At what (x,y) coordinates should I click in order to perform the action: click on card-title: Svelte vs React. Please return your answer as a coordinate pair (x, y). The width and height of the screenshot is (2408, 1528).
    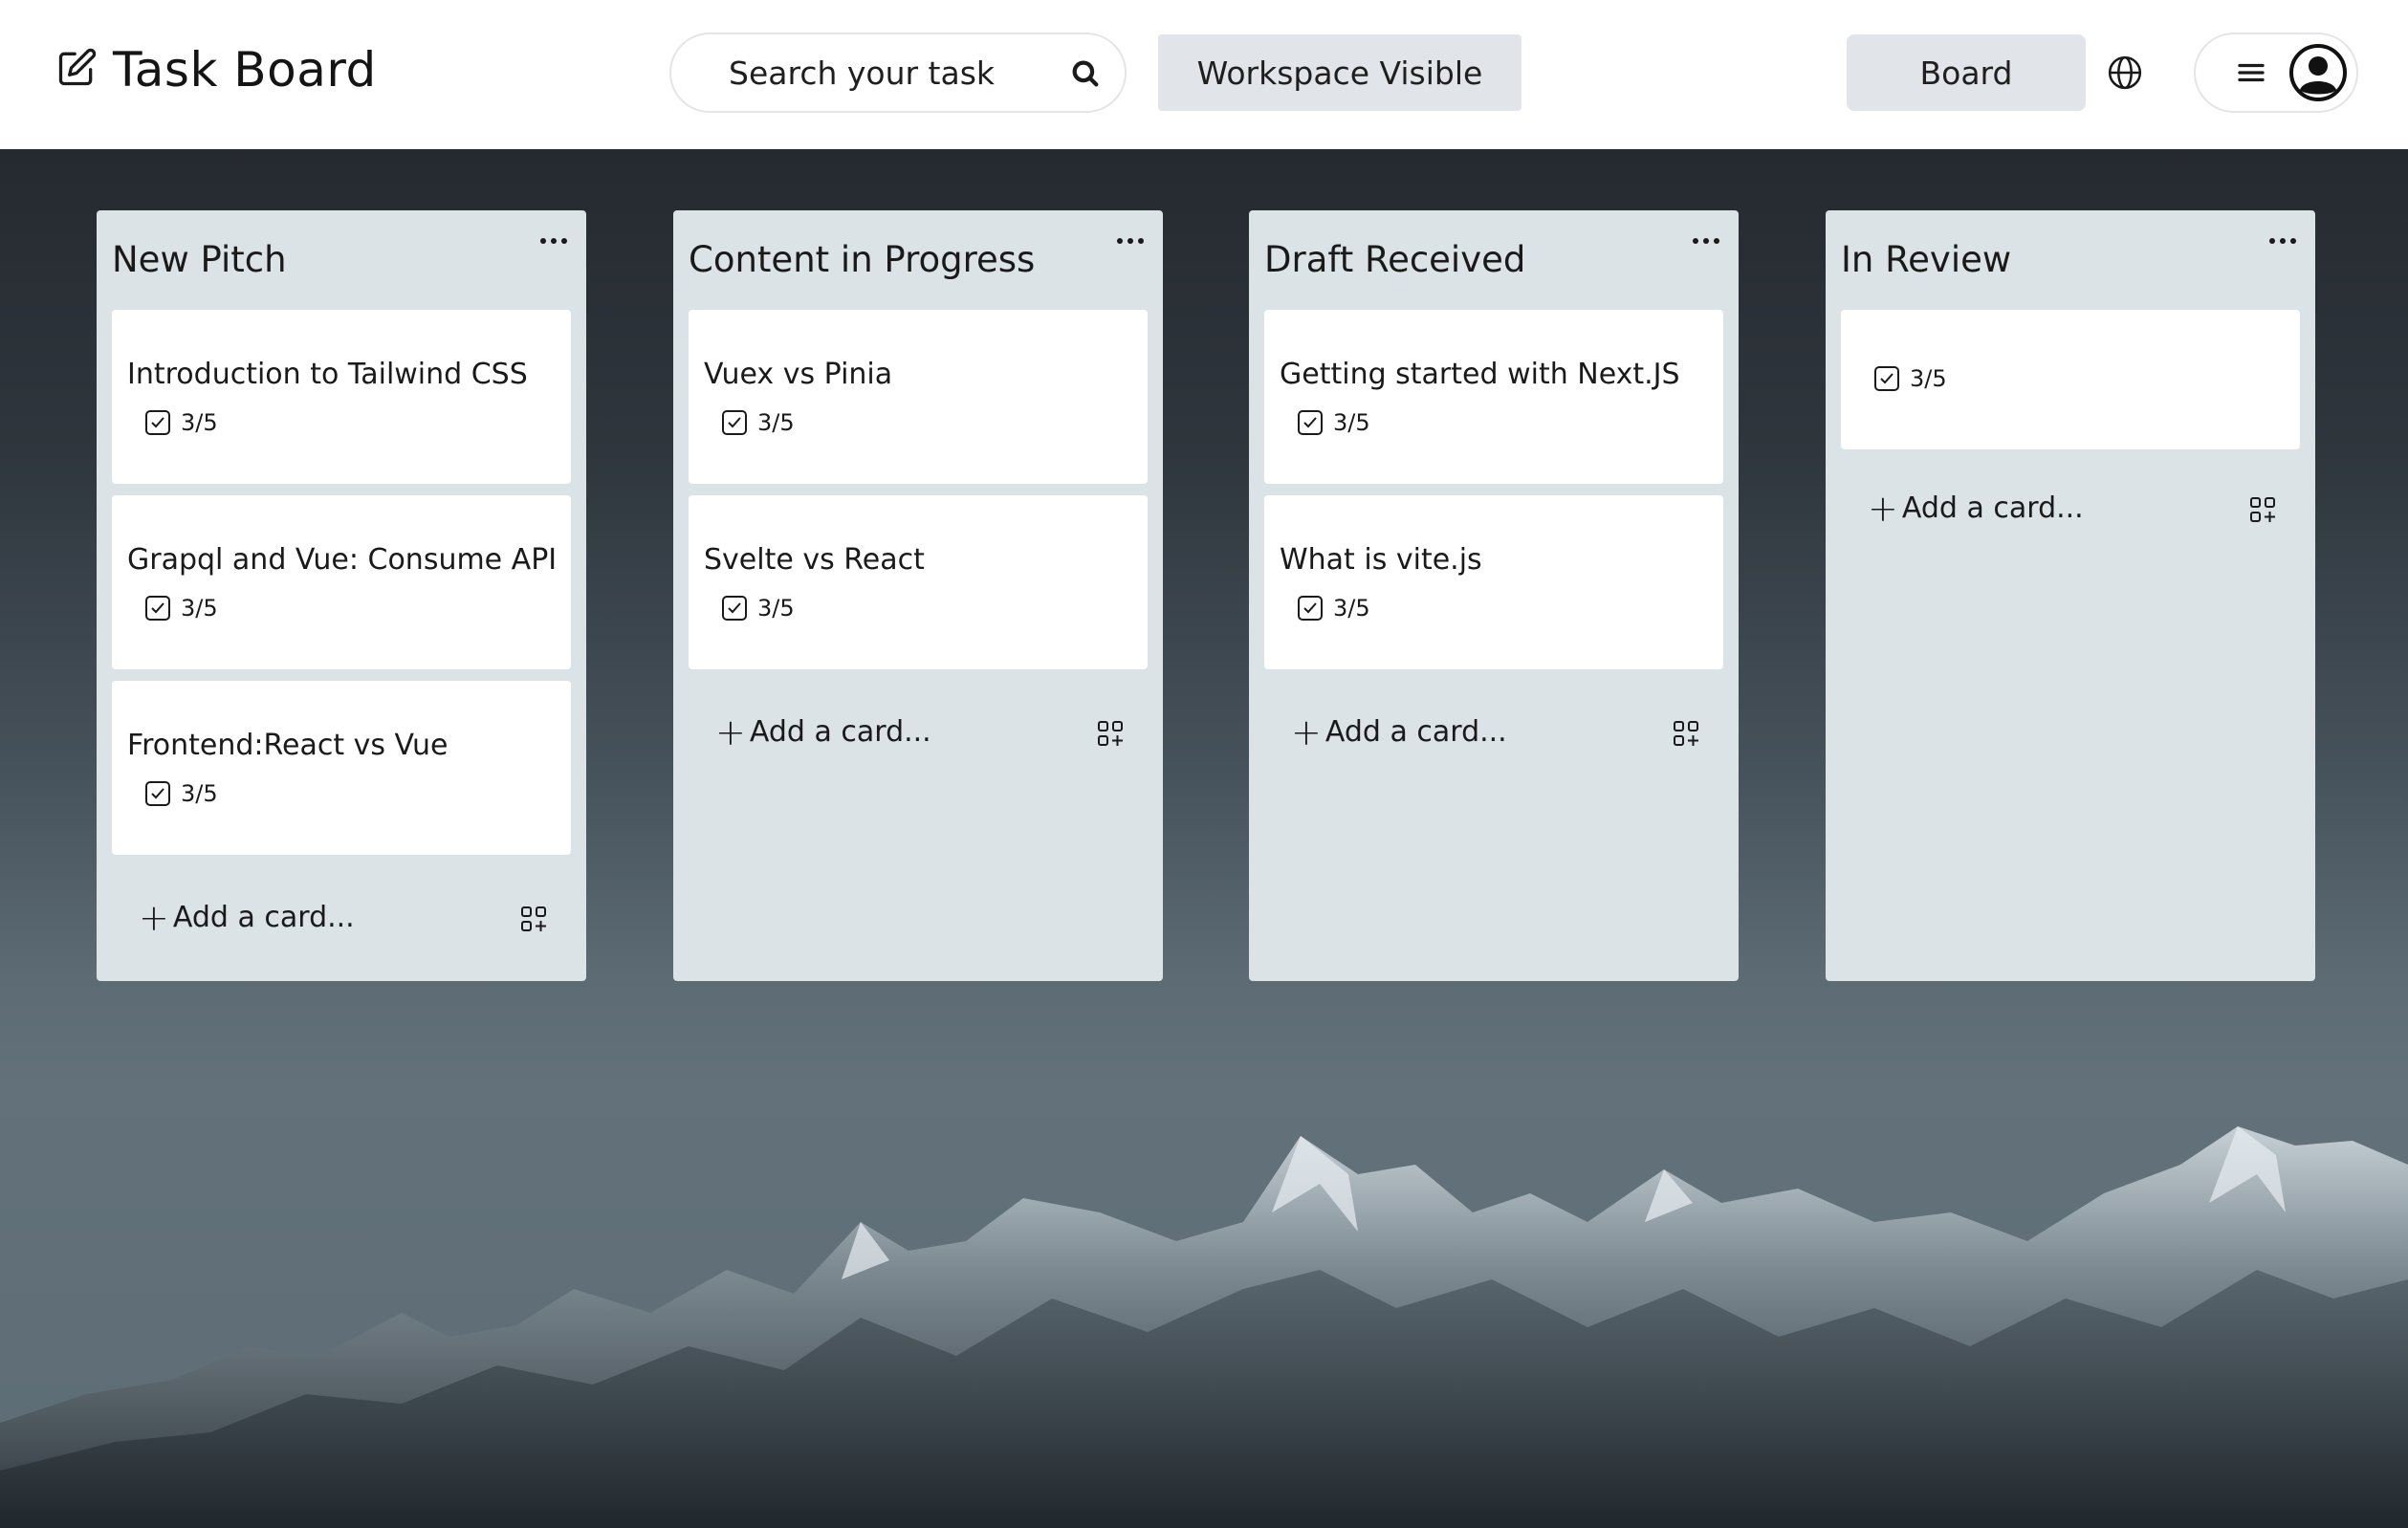
    Looking at the image, I should click on (815, 560).